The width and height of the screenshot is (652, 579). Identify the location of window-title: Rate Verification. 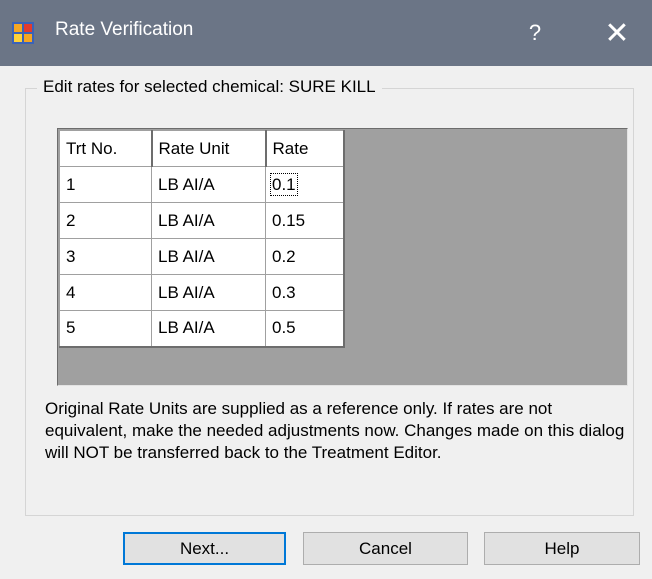
(124, 29).